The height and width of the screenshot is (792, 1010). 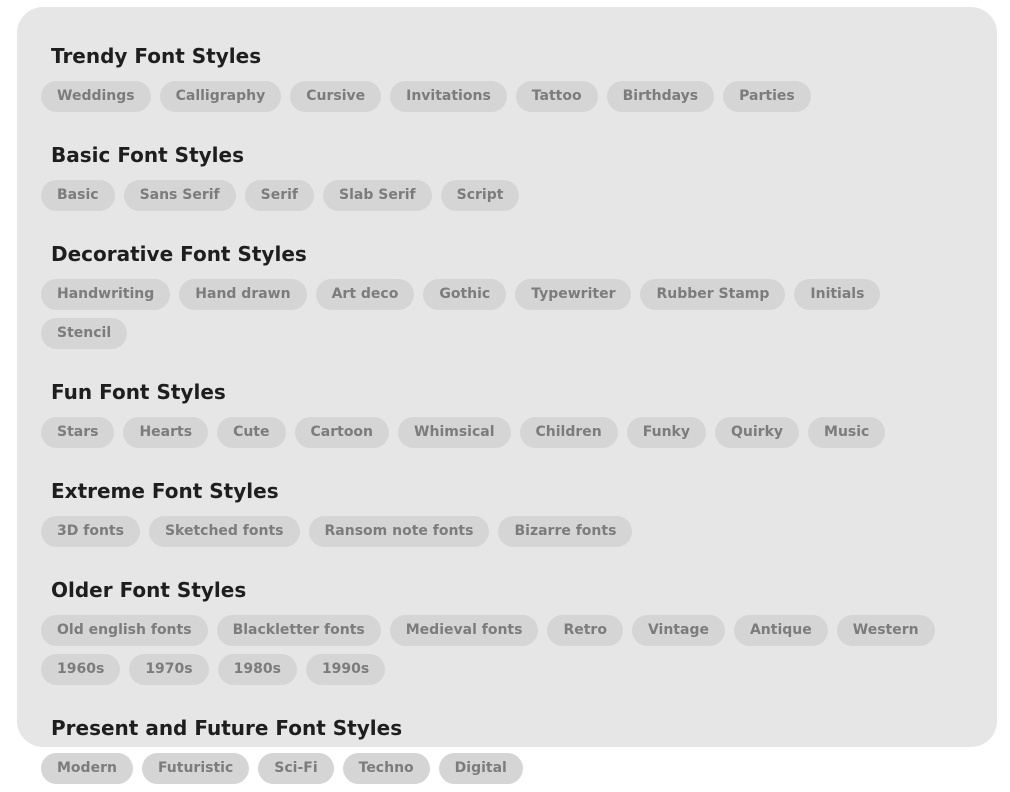 I want to click on tag-list: Basic Sans Serif Serif Slab Serif Script, so click(x=511, y=199).